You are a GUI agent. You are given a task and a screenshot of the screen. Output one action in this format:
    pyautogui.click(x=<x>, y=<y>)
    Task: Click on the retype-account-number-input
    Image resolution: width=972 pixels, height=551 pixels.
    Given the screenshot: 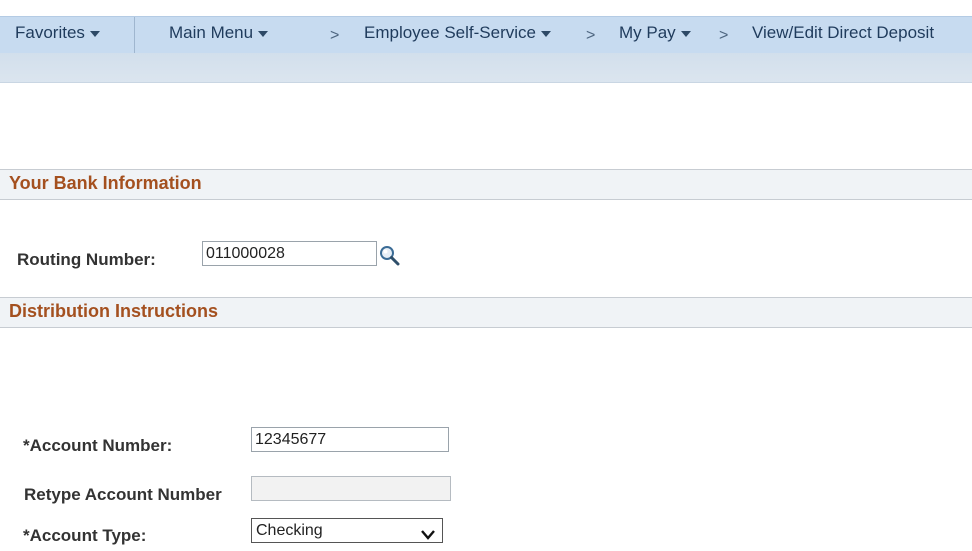 What is the action you would take?
    pyautogui.click(x=351, y=488)
    